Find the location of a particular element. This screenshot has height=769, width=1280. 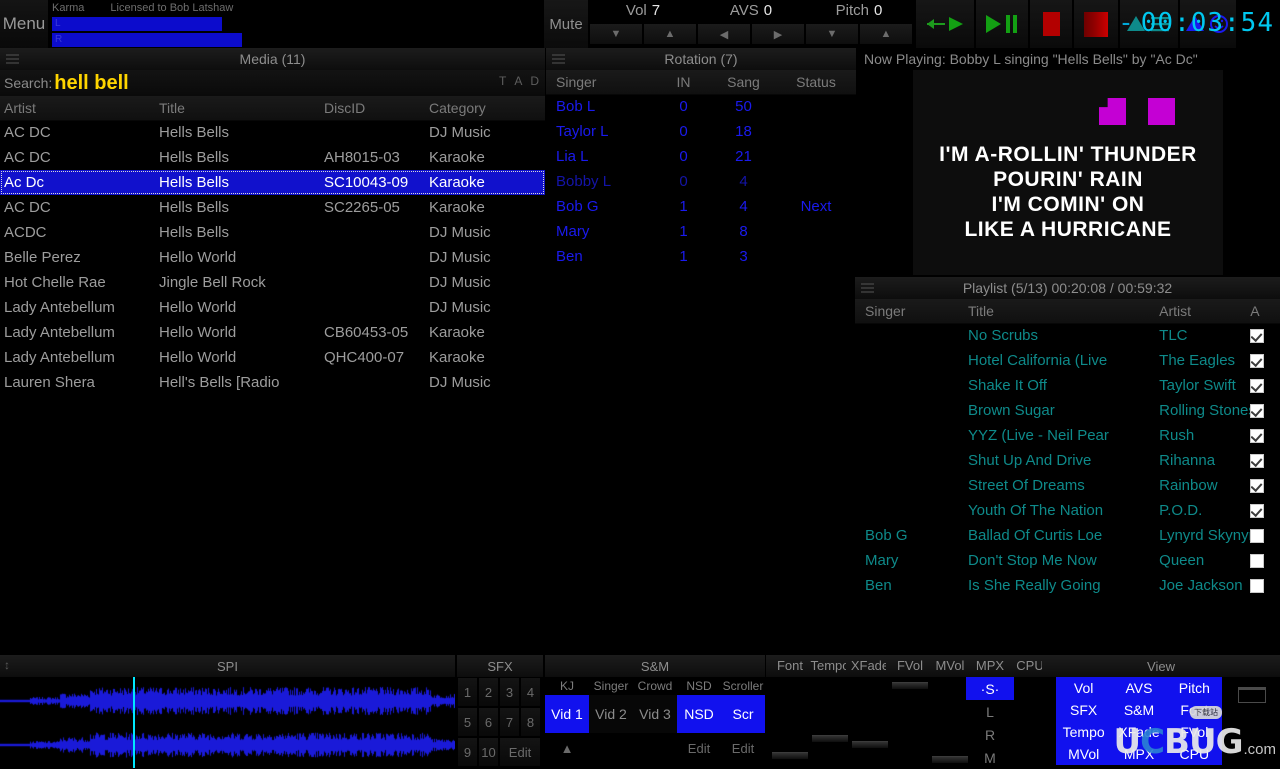

table-row: Bob G 1 4 Next is located at coordinates (701, 206).